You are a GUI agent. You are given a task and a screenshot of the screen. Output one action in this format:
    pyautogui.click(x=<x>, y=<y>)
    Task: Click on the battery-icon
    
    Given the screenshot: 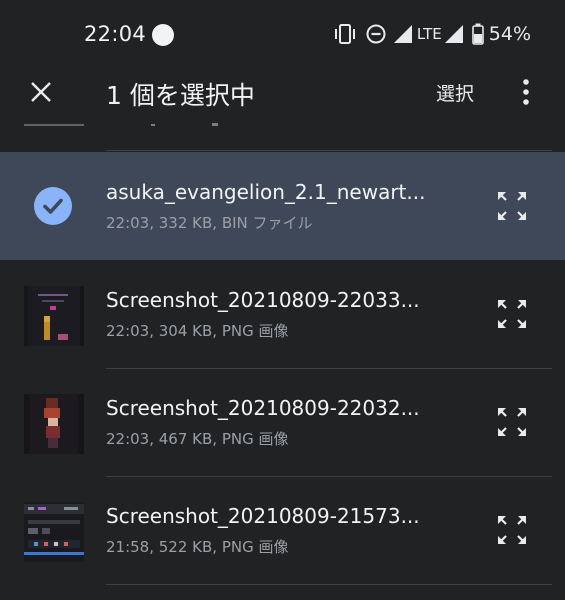 What is the action you would take?
    pyautogui.click(x=477, y=34)
    